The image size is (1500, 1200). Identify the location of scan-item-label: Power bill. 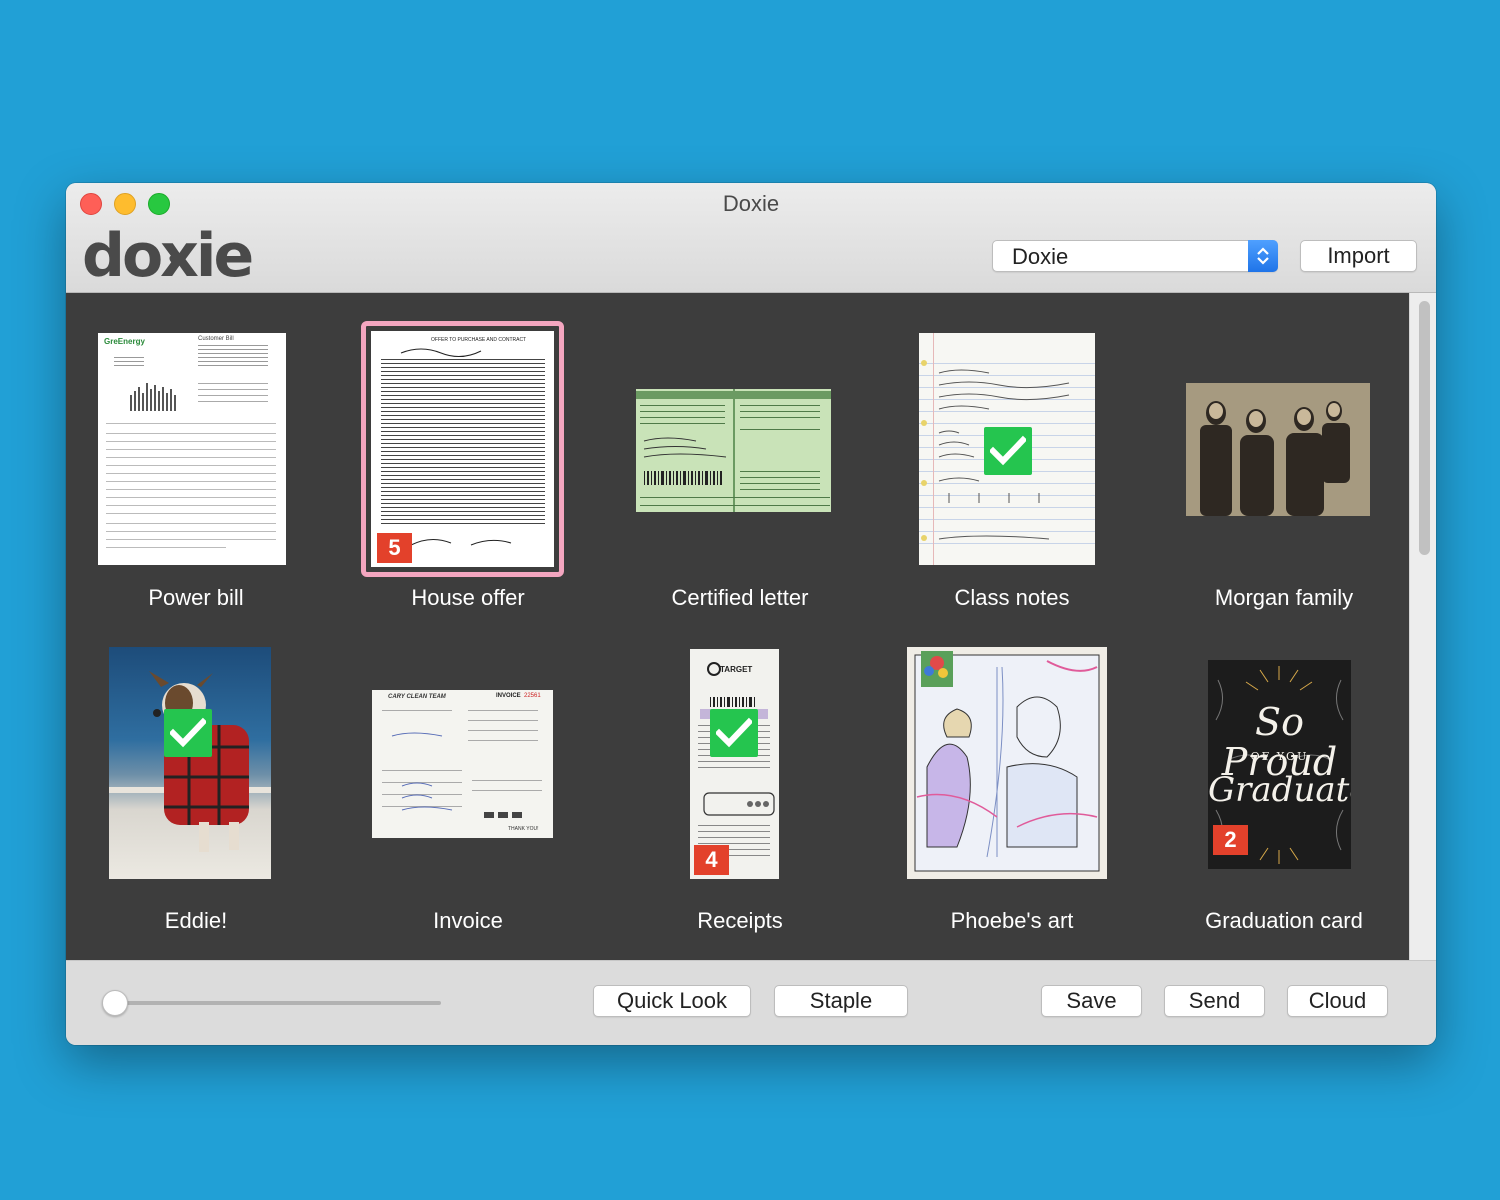
(196, 597).